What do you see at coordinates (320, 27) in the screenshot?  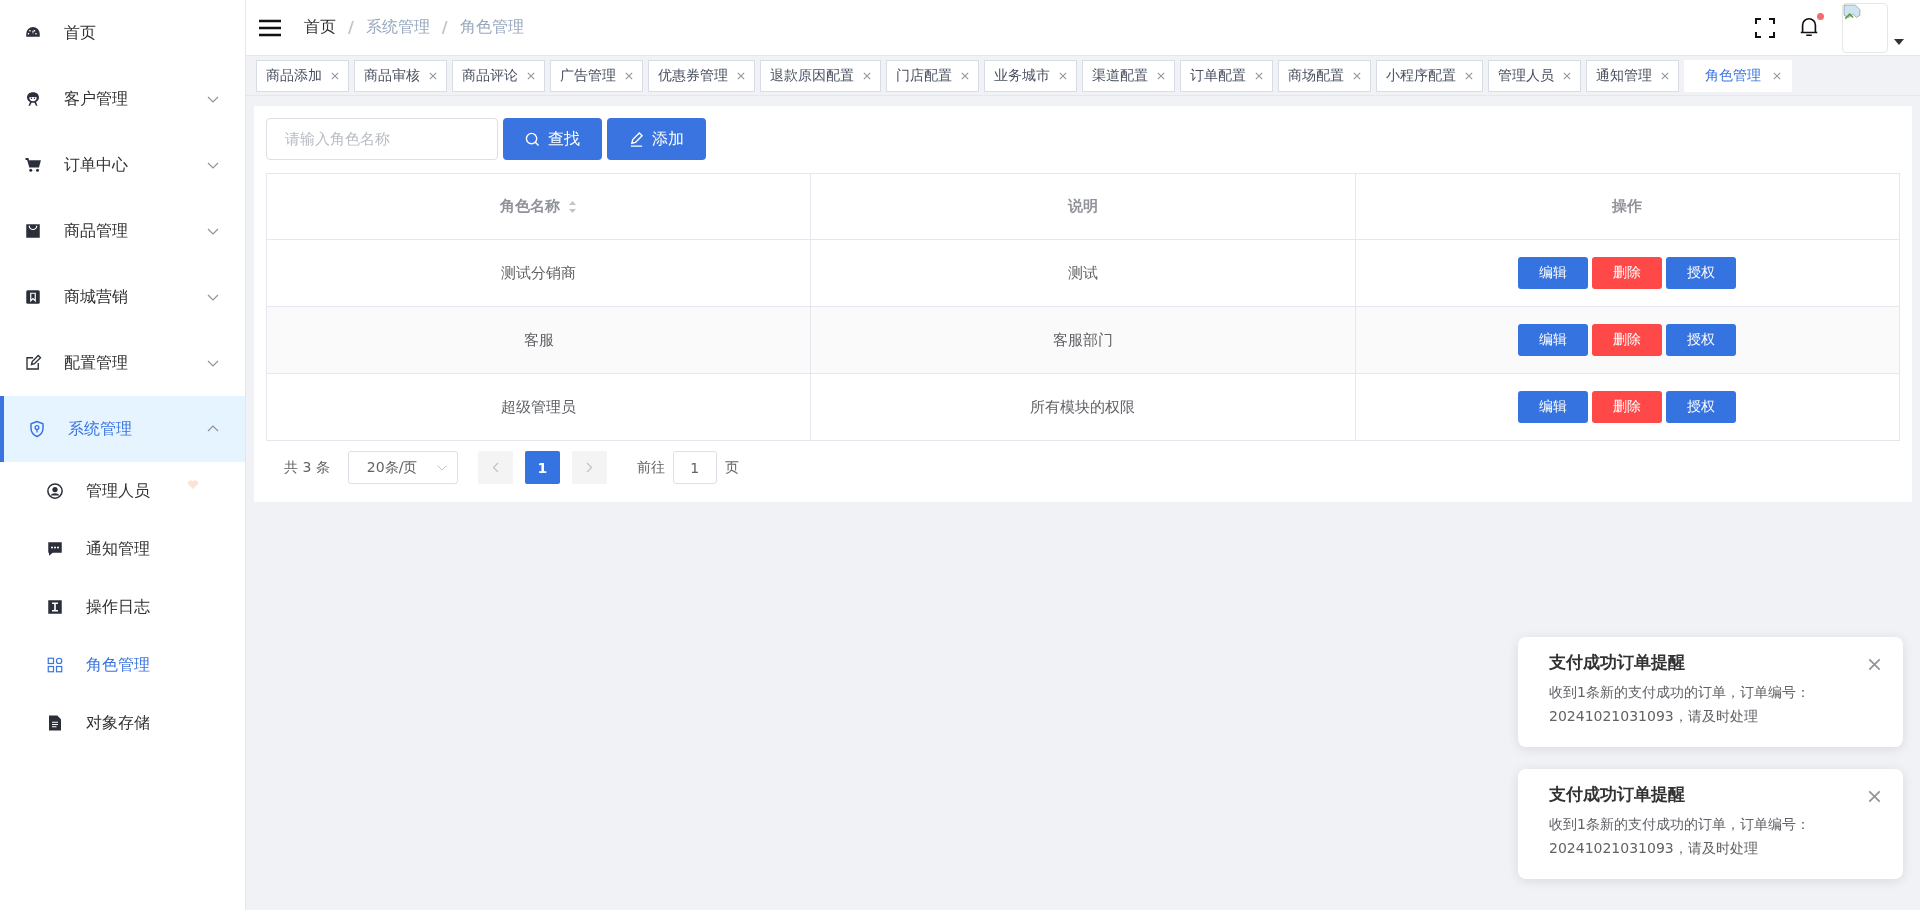 I see `breadcrumb-item: 首页` at bounding box center [320, 27].